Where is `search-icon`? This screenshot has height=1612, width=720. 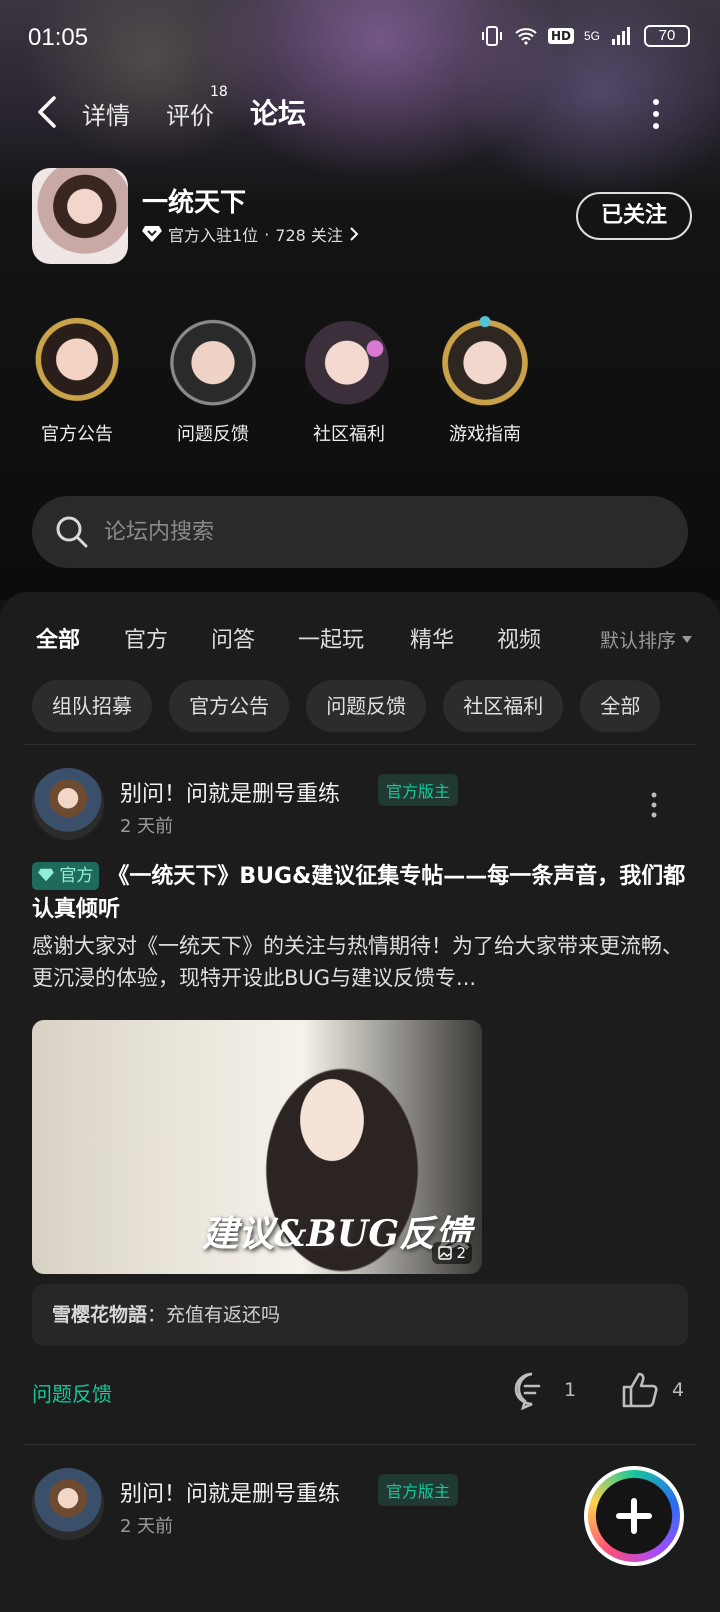 search-icon is located at coordinates (72, 532).